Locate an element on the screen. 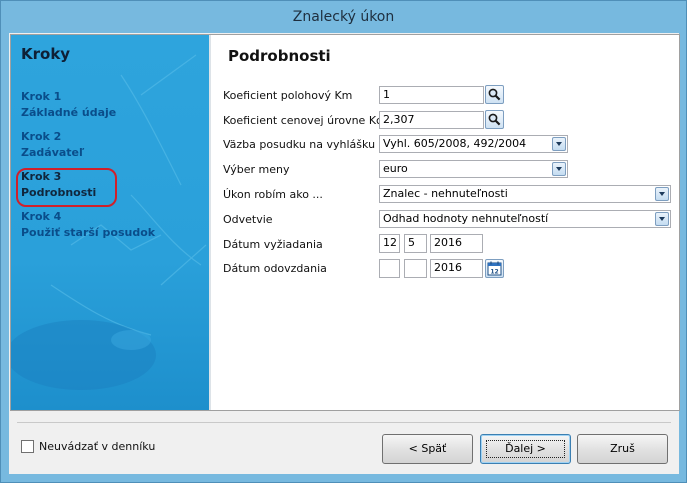 The image size is (687, 483). svg-text: 12 is located at coordinates (494, 272).